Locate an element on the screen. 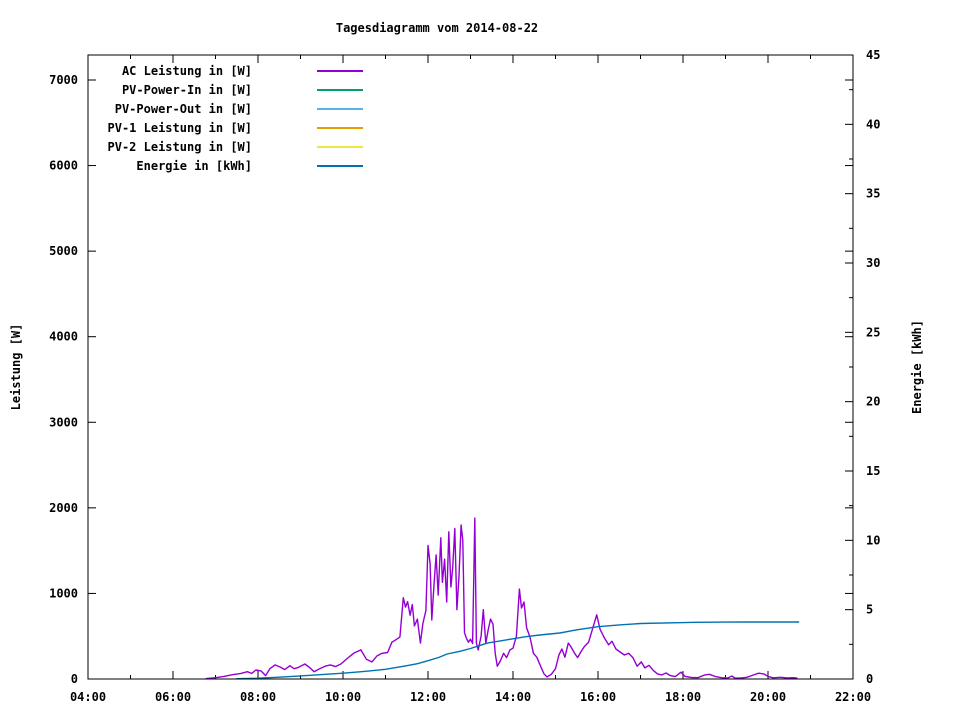 This screenshot has height=724, width=960. y2-tick-label: 5 is located at coordinates (869, 610).